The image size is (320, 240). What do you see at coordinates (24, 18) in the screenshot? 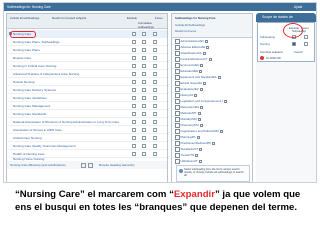
I see `include-all-link: Include all subheadings` at bounding box center [24, 18].